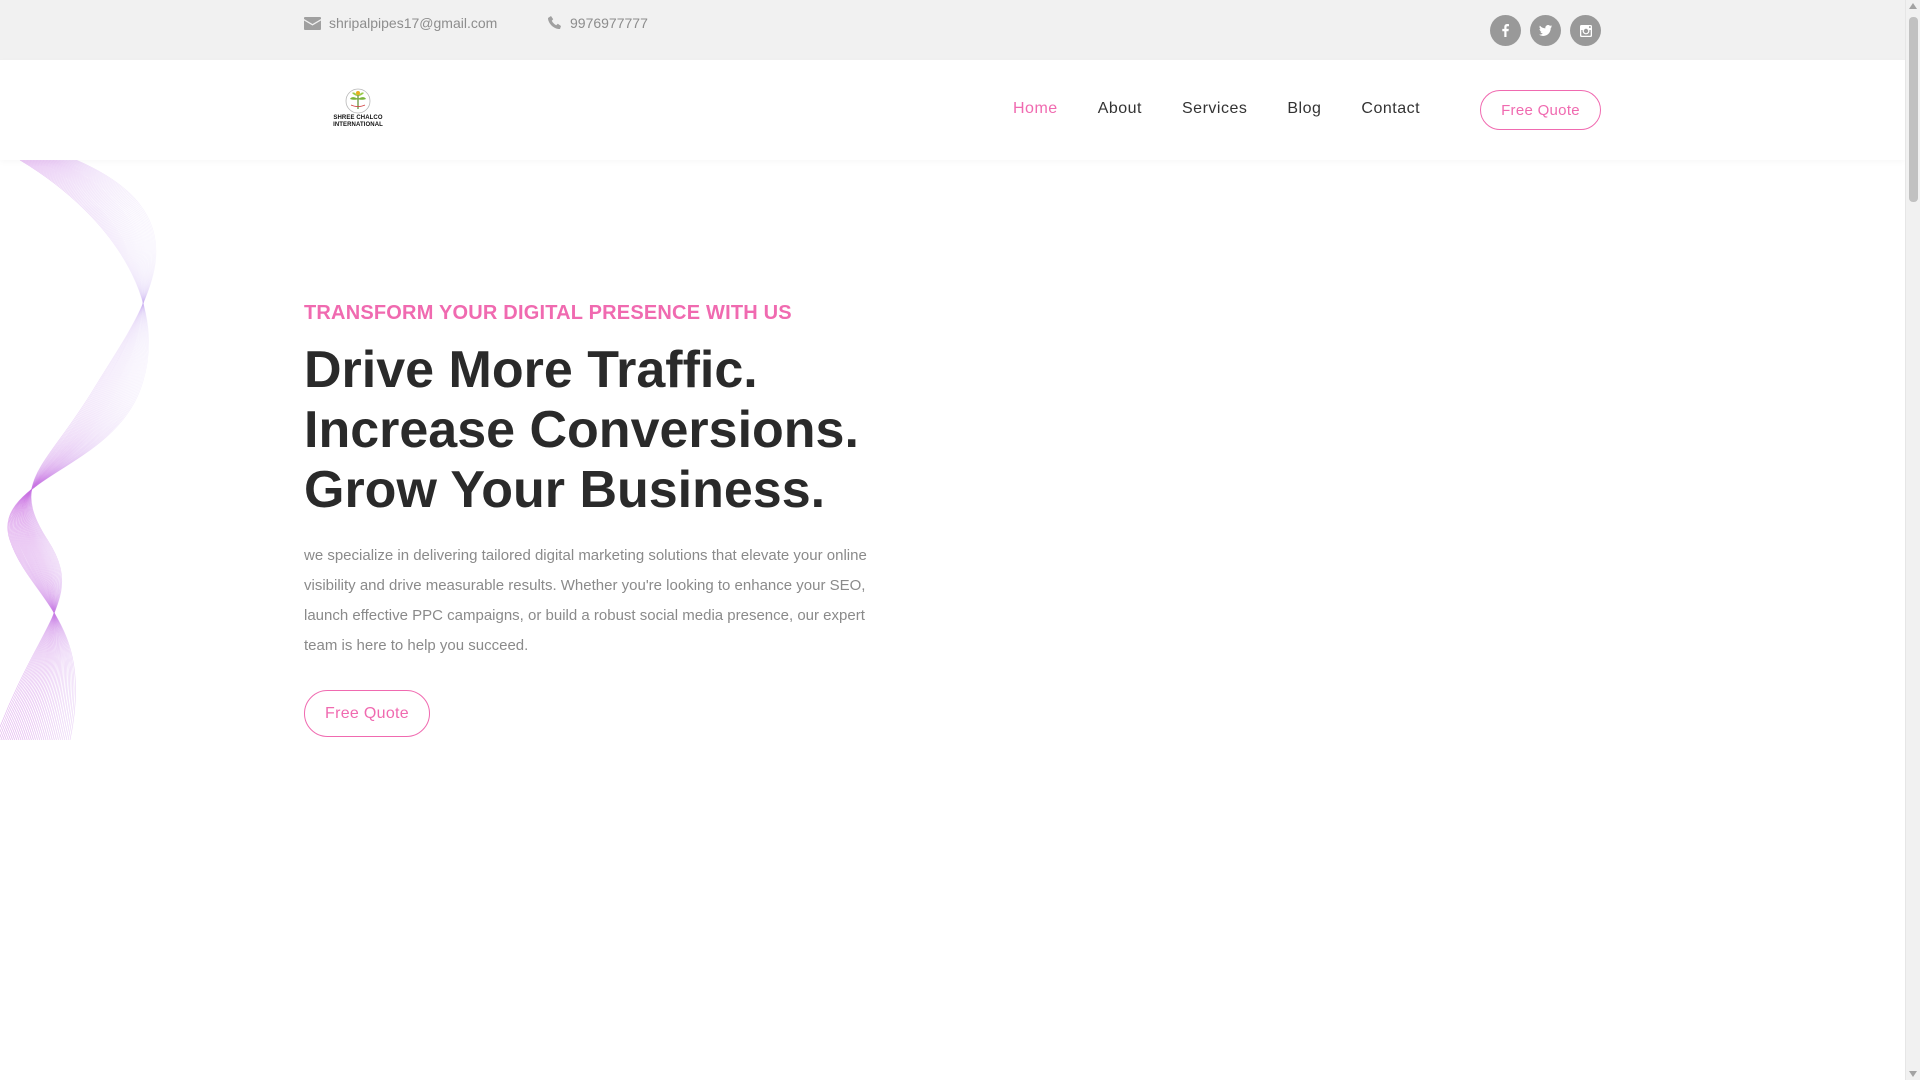  I want to click on nav-item-services: Services, so click(1214, 109).